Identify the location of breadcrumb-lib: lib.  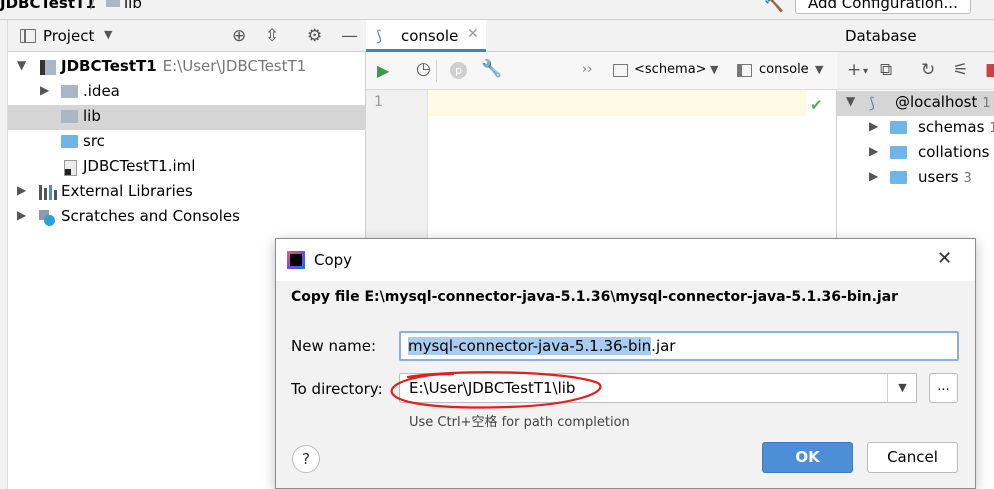
(133, 6).